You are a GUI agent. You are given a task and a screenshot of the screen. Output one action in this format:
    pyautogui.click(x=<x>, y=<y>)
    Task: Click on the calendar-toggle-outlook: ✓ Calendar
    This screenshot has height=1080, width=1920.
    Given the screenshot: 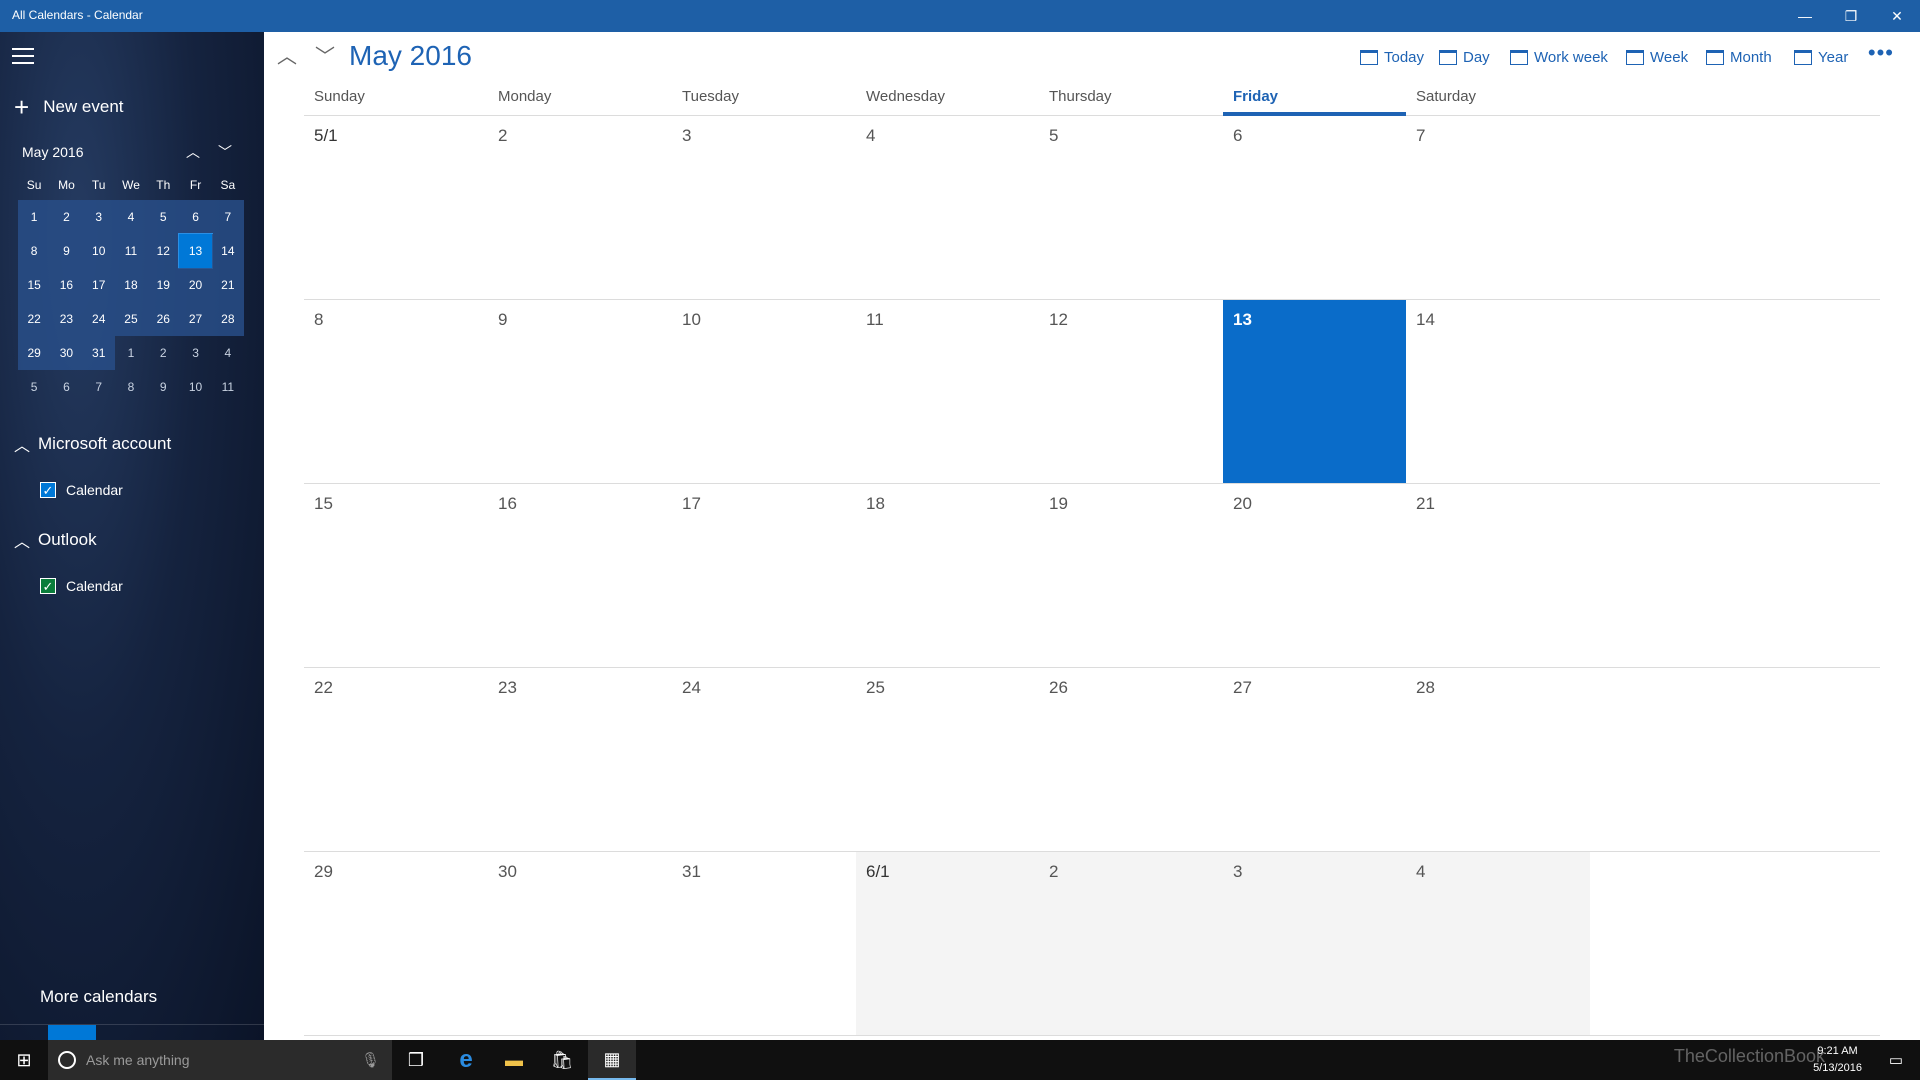 What is the action you would take?
    pyautogui.click(x=81, y=586)
    